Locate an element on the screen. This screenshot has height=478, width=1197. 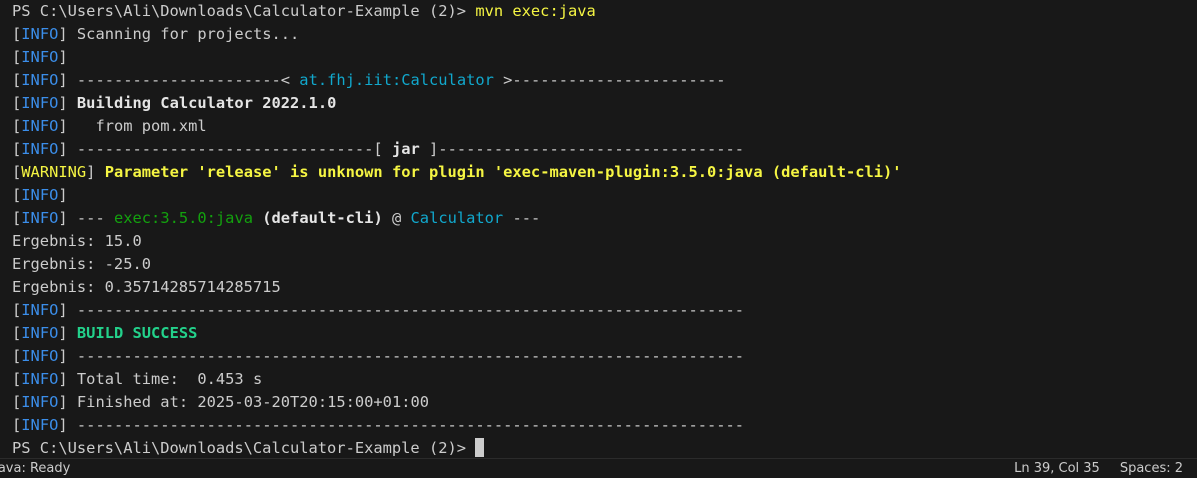
log-line: [INFO] from pom.xml is located at coordinates (109, 126).